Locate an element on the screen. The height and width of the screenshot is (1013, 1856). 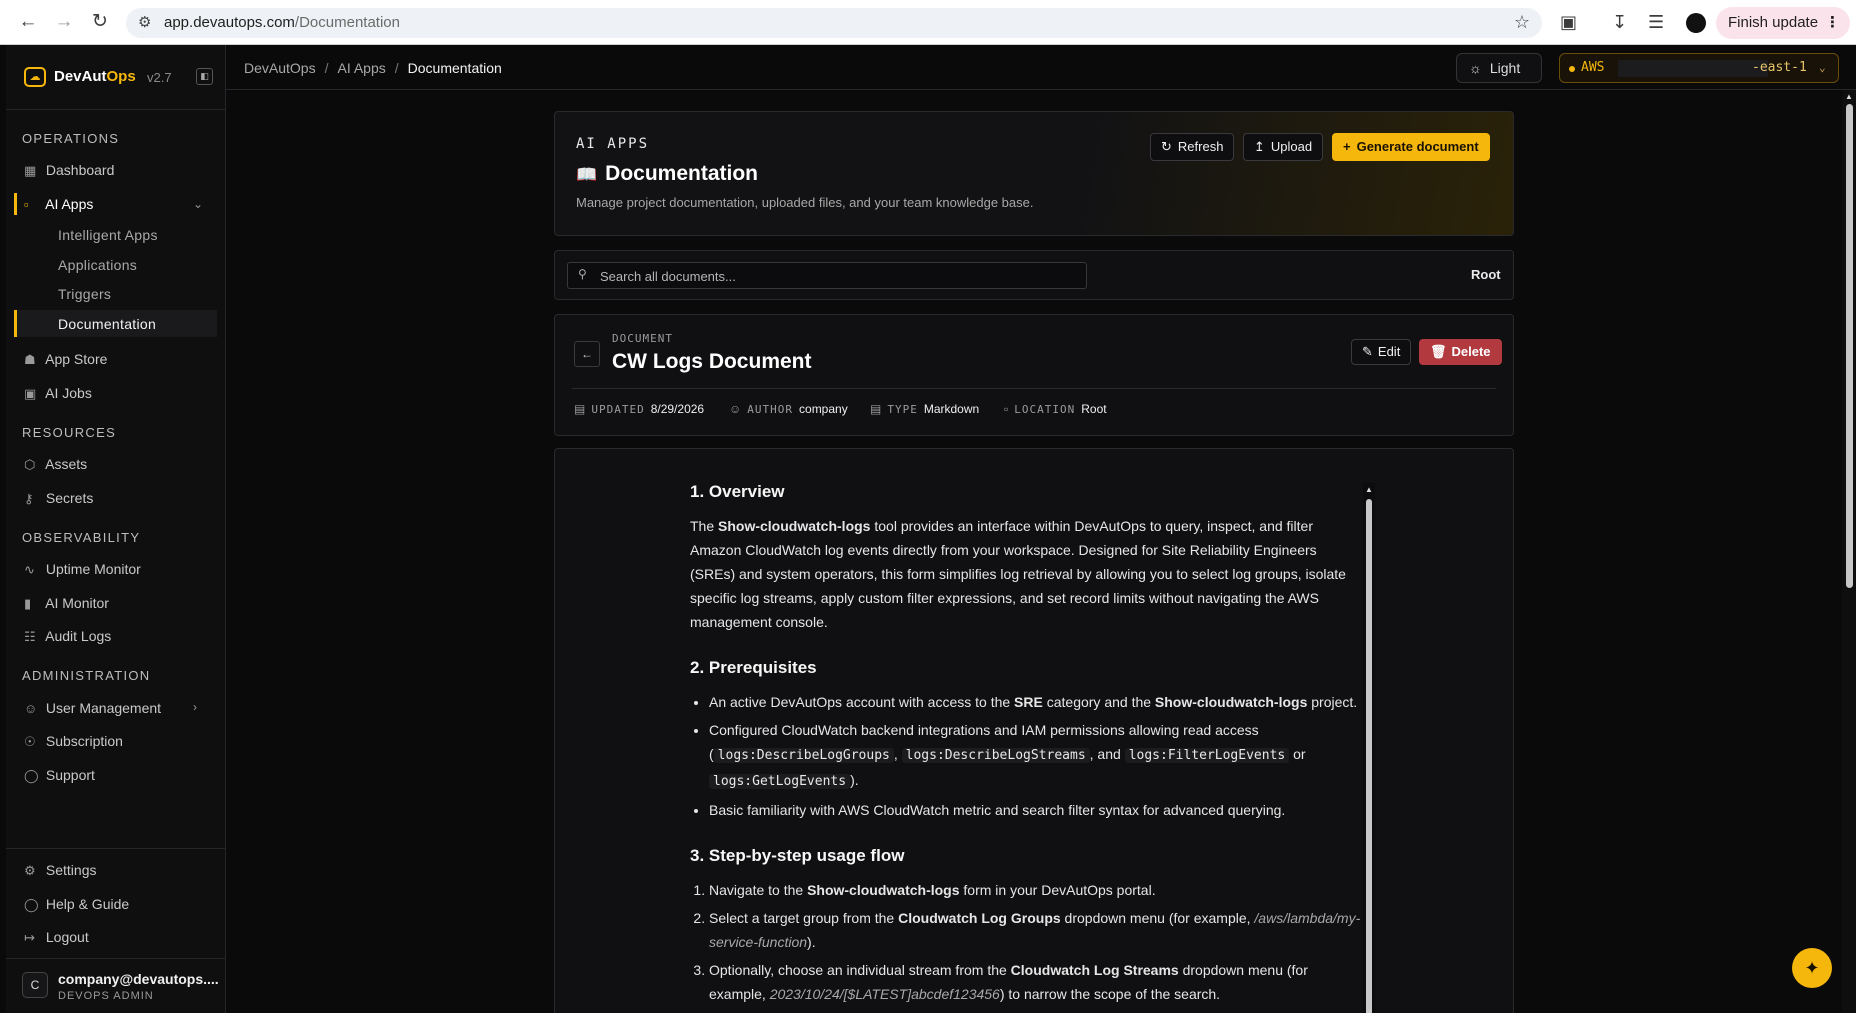
address-bar: ⚙ app.devautops.com/Documentation ☆ is located at coordinates (834, 23).